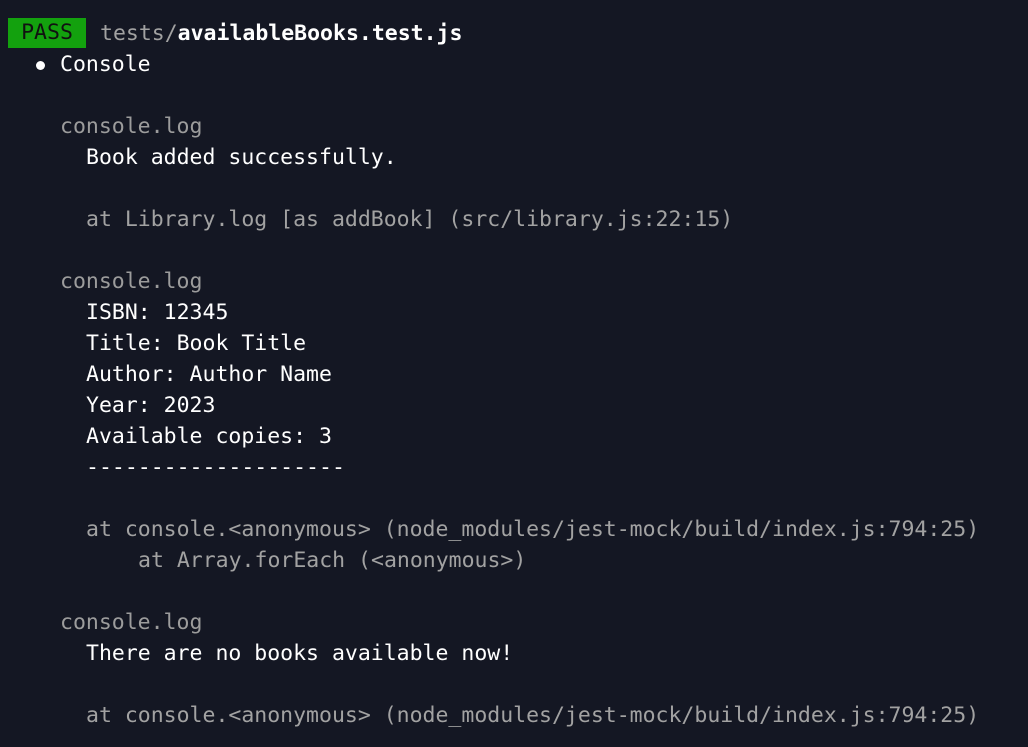 Image resolution: width=1028 pixels, height=747 pixels. What do you see at coordinates (320, 33) in the screenshot?
I see `test-filename: availableBooks.test.js` at bounding box center [320, 33].